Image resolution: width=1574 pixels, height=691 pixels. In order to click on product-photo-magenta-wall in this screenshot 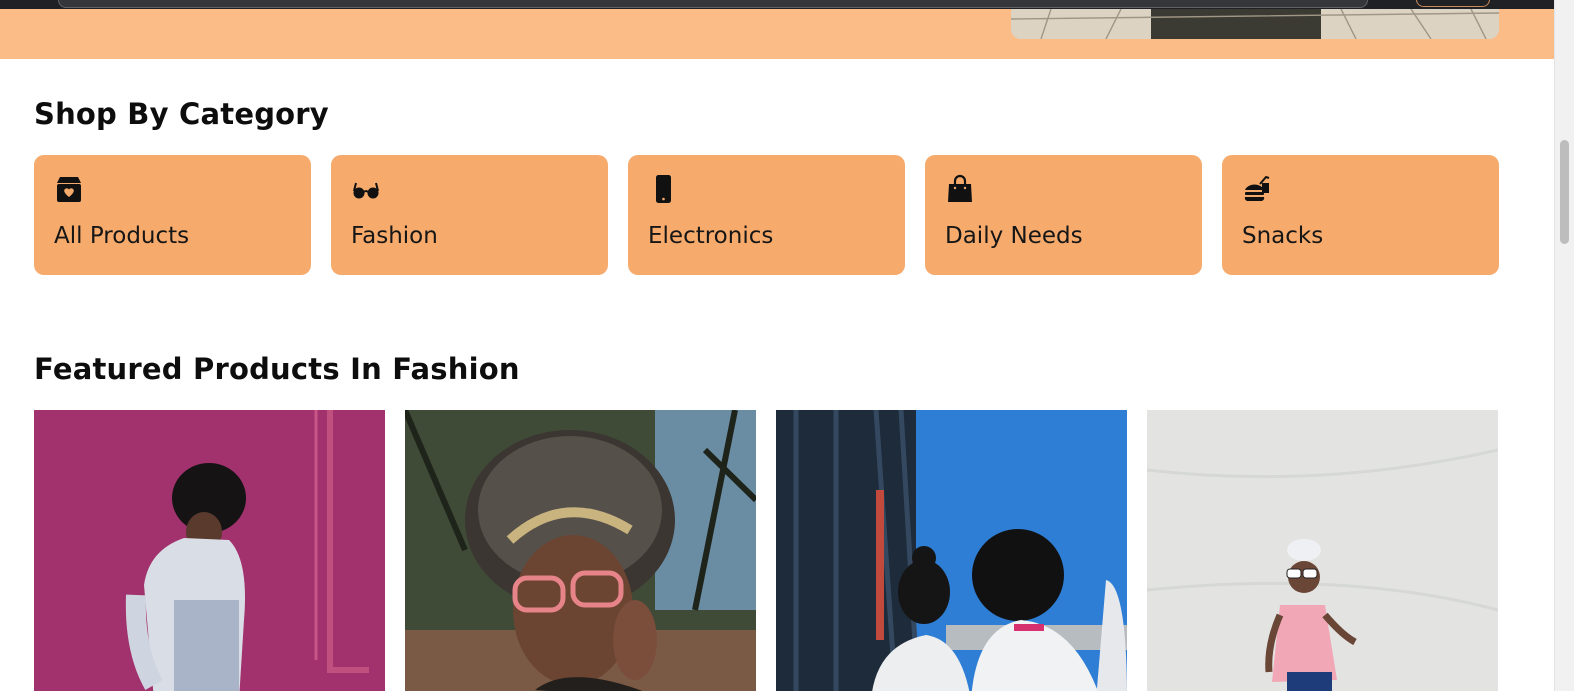, I will do `click(209, 550)`.